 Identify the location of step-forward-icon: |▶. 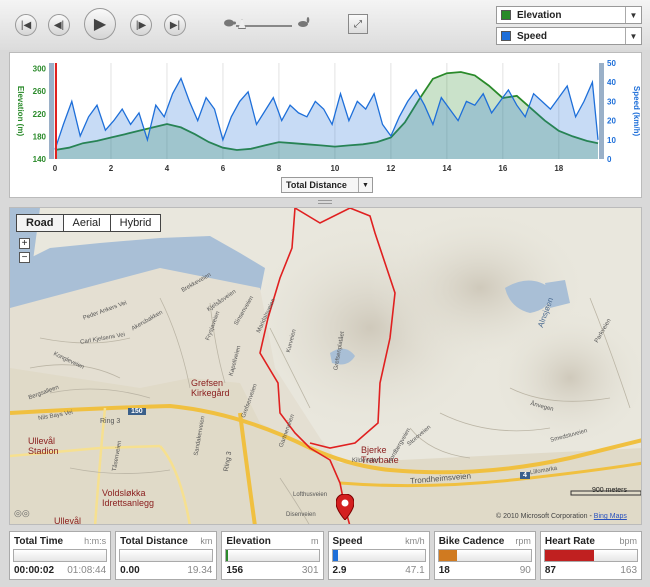
(141, 25).